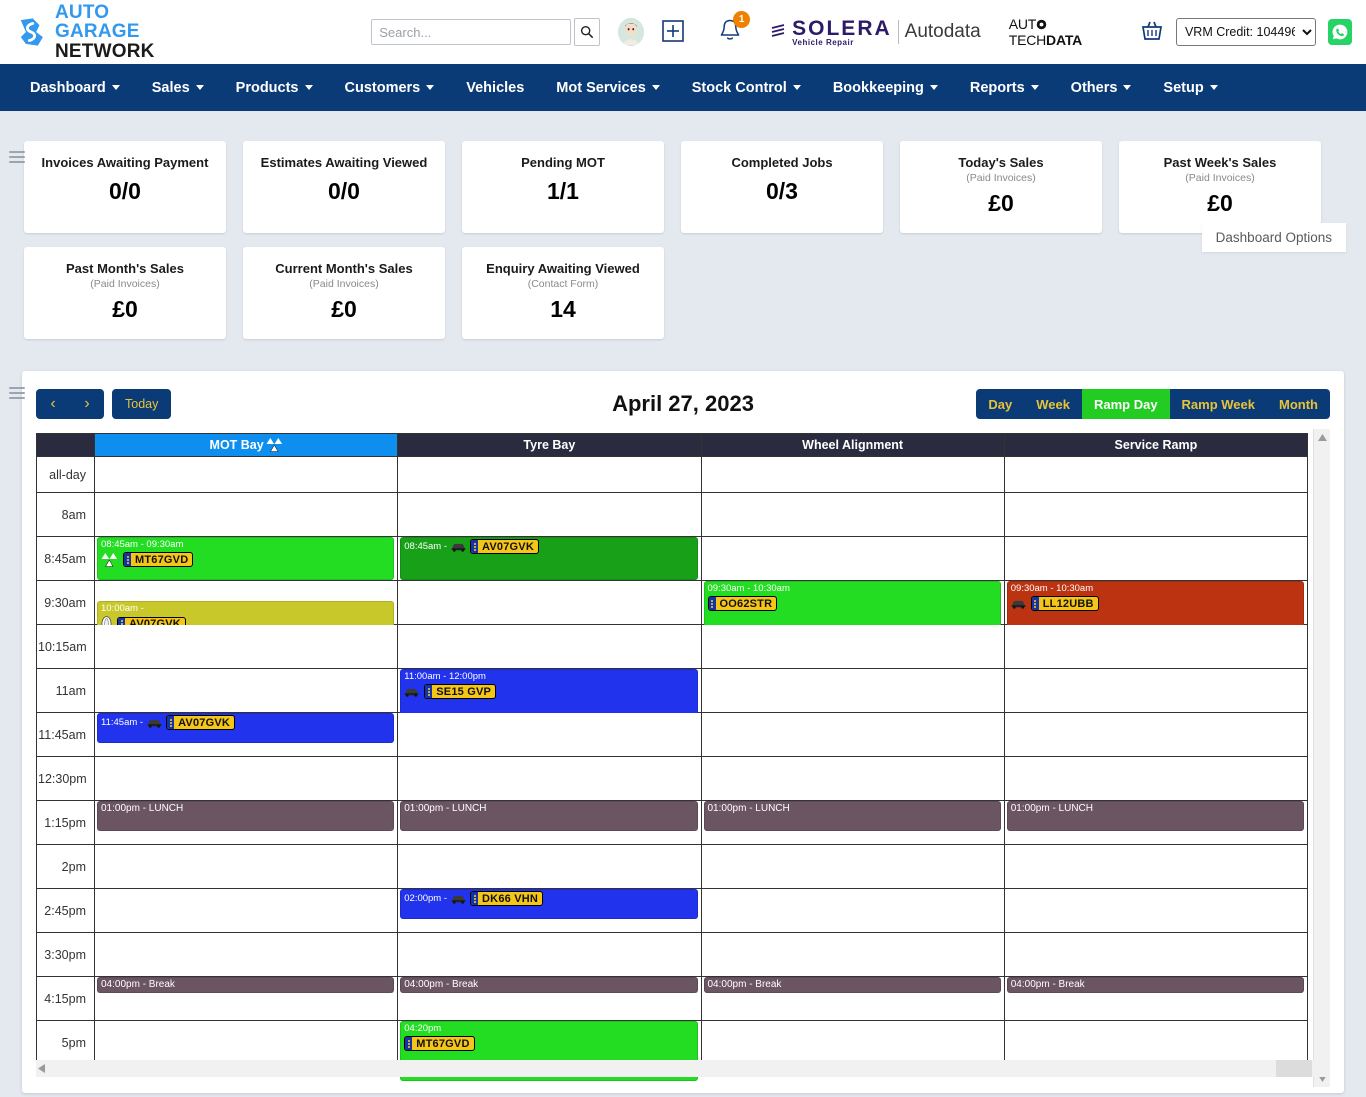 The image size is (1366, 1097). What do you see at coordinates (87, 404) in the screenshot?
I see `calendar-next-button: ›` at bounding box center [87, 404].